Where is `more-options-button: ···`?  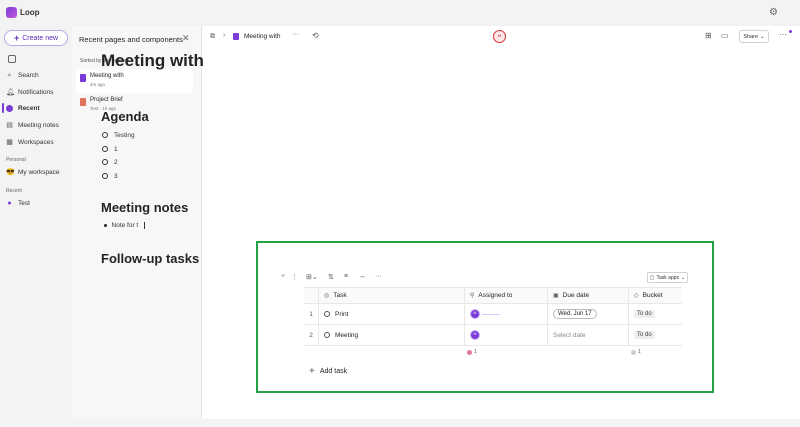 more-options-button: ··· is located at coordinates (783, 34).